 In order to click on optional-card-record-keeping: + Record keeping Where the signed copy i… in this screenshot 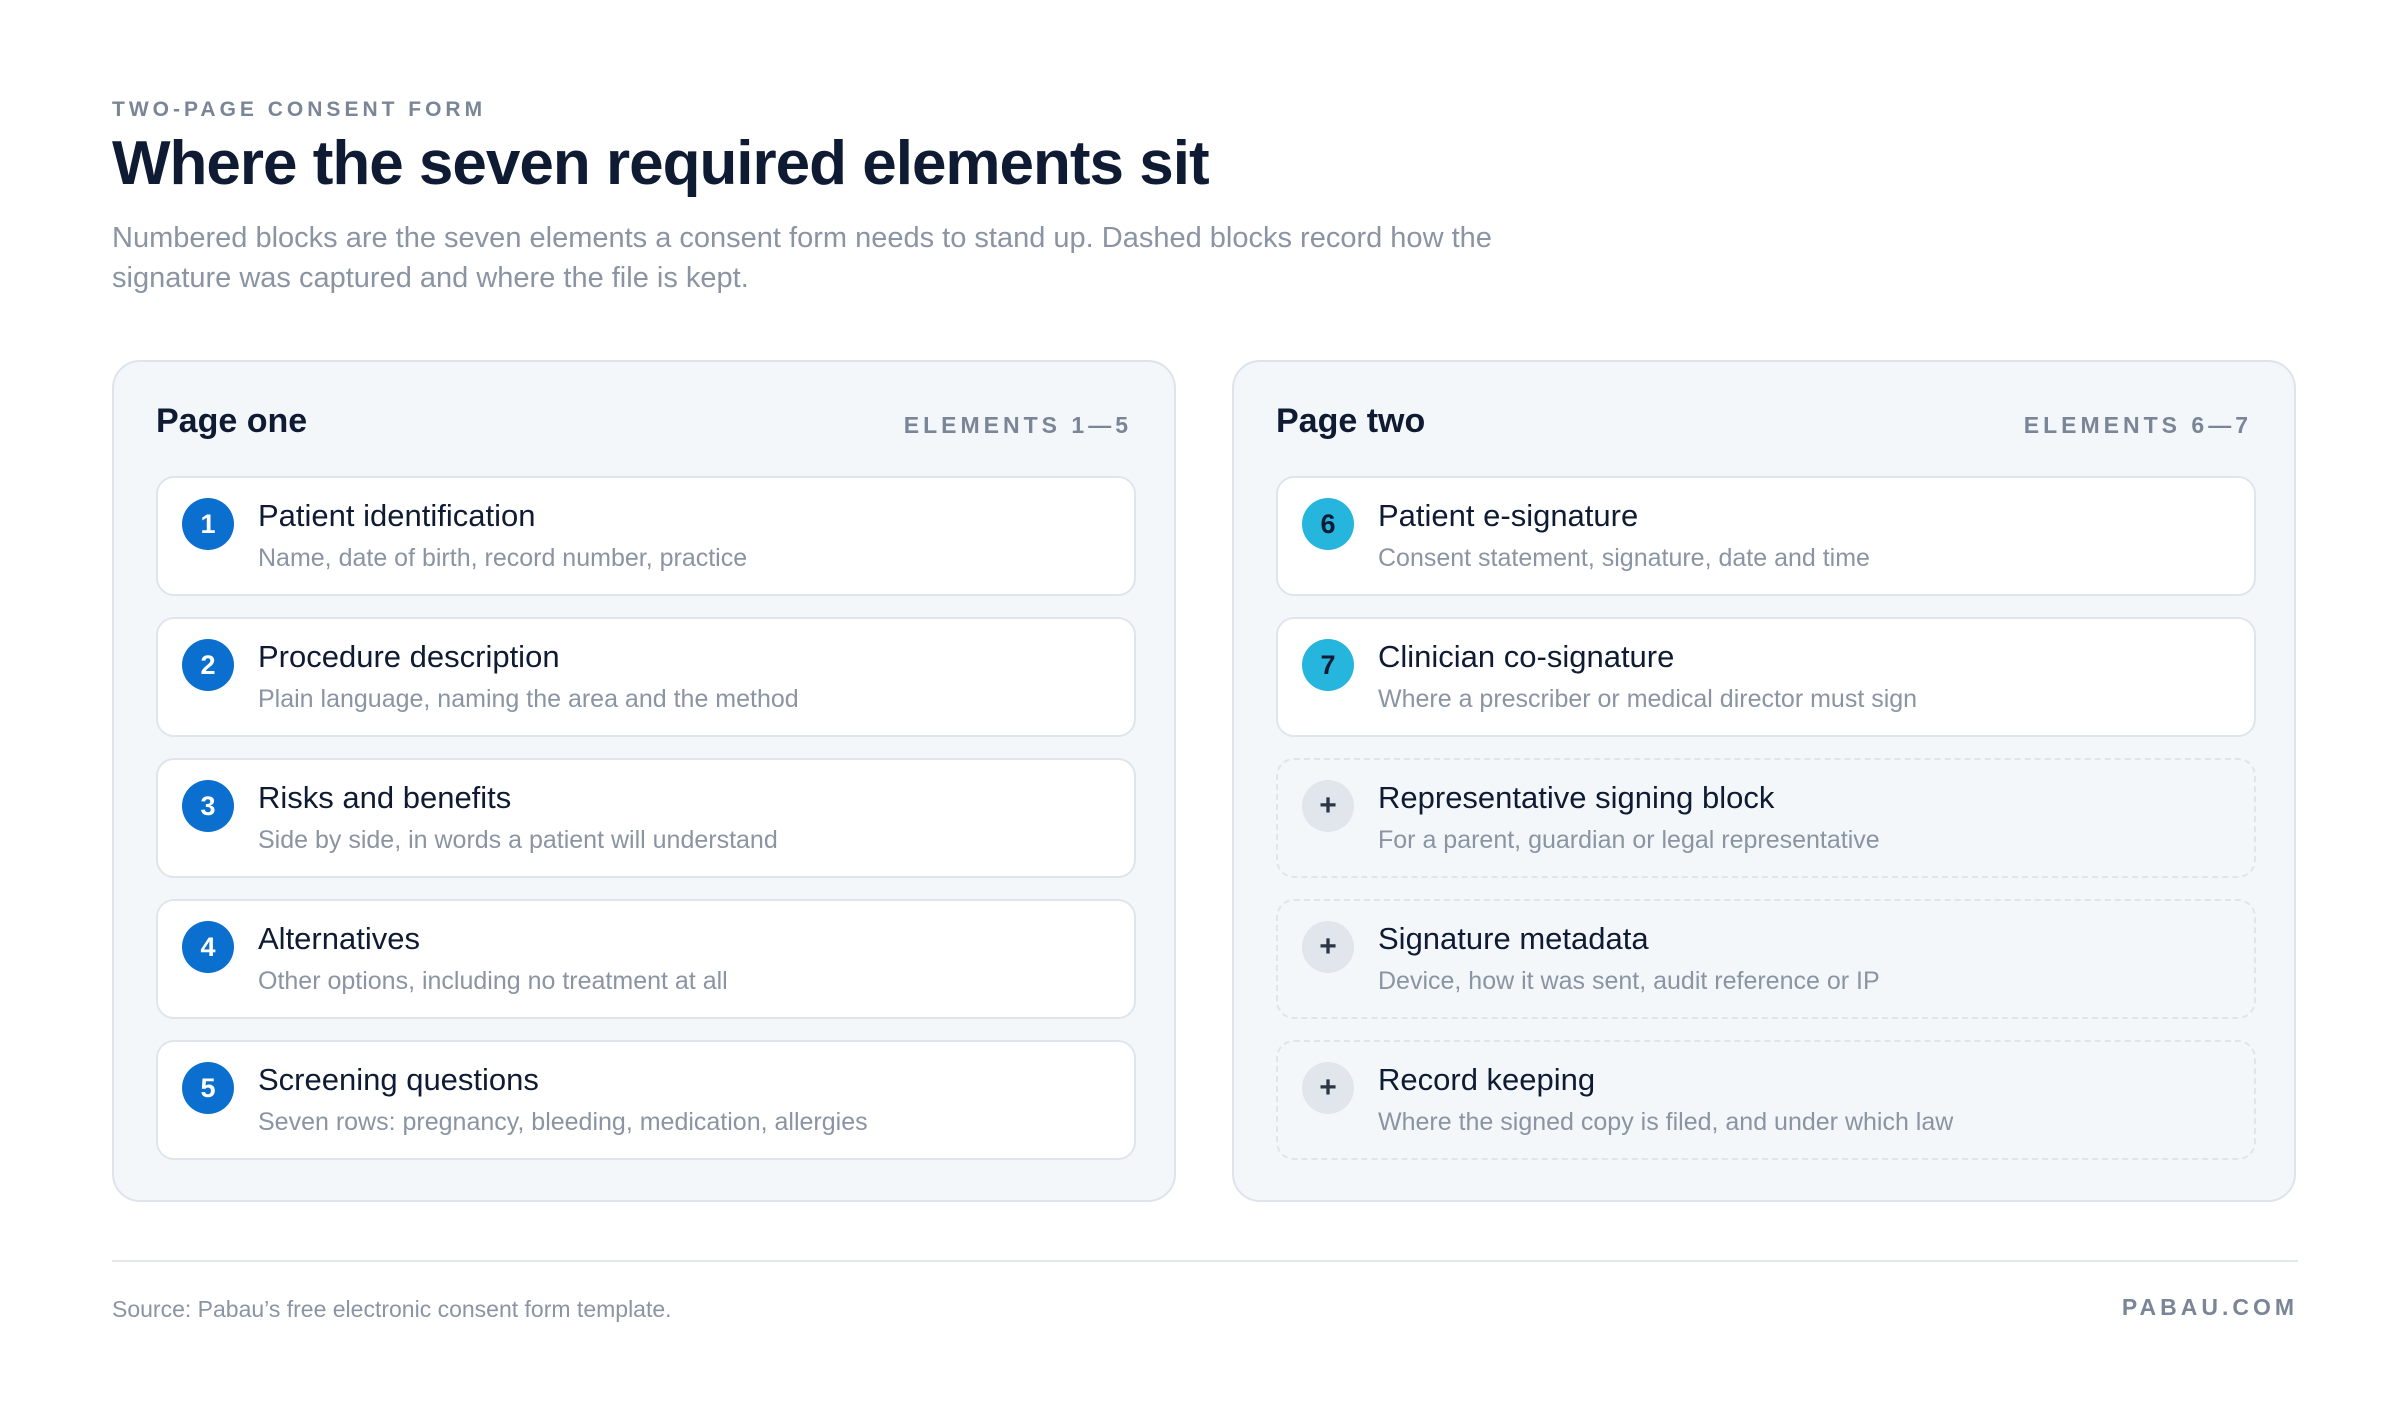, I will do `click(1766, 1100)`.